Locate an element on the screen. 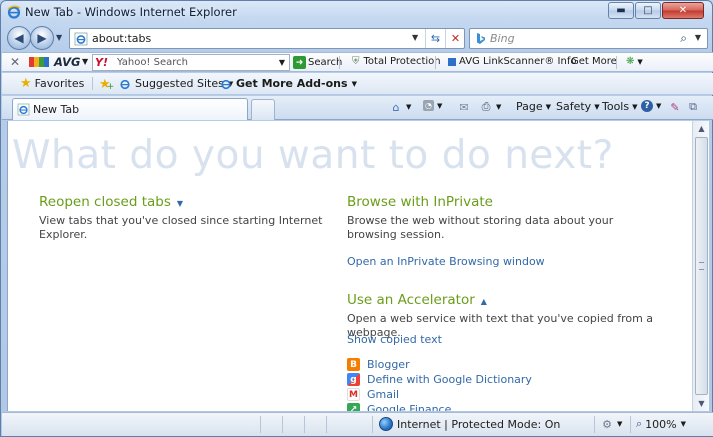  research-button: ✎ is located at coordinates (675, 107).